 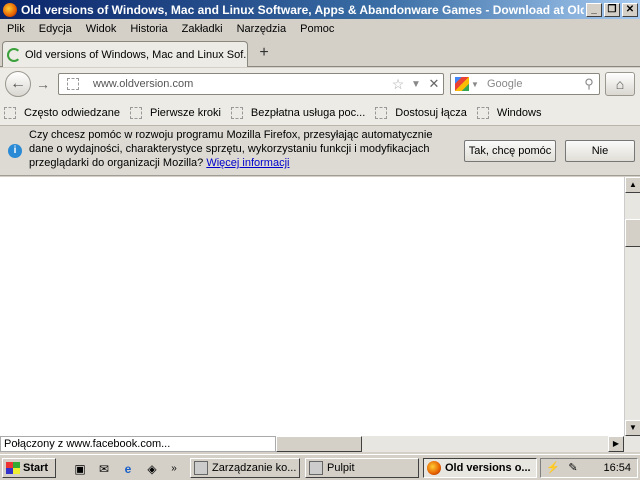 What do you see at coordinates (73, 84) in the screenshot?
I see `site-identity-icon` at bounding box center [73, 84].